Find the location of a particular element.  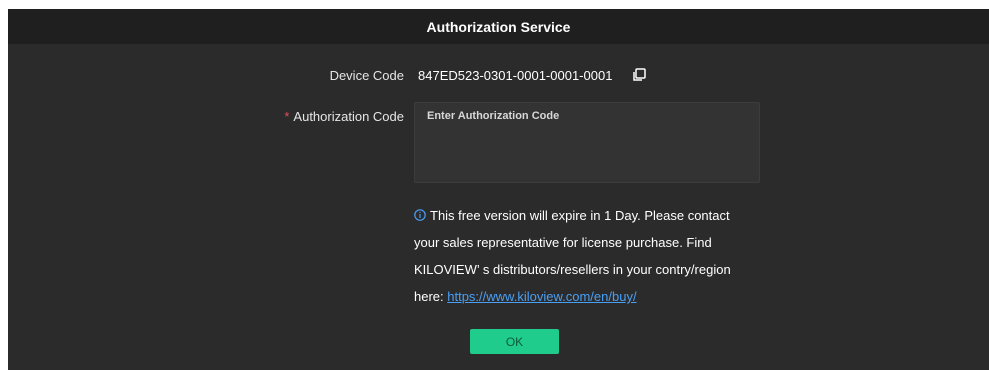

notice-text-4: here: is located at coordinates (431, 296).